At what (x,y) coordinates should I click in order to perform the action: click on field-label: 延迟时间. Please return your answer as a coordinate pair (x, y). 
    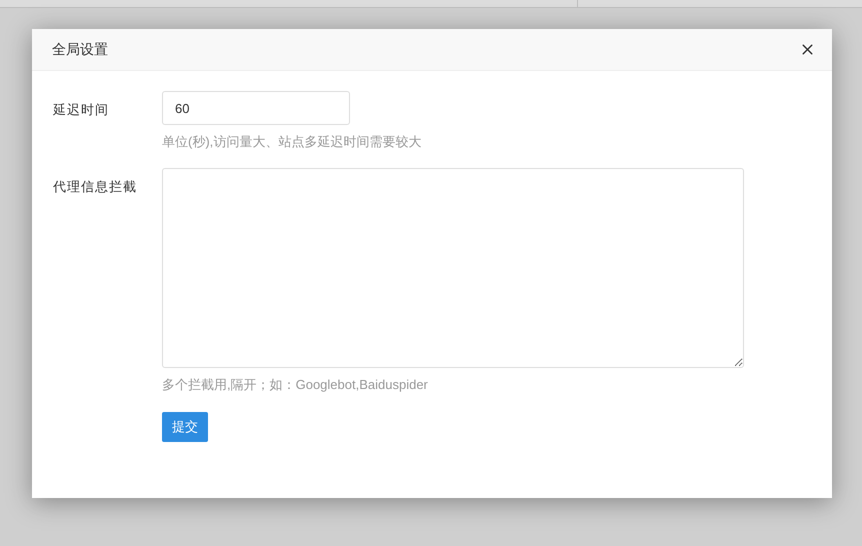
    Looking at the image, I should click on (81, 110).